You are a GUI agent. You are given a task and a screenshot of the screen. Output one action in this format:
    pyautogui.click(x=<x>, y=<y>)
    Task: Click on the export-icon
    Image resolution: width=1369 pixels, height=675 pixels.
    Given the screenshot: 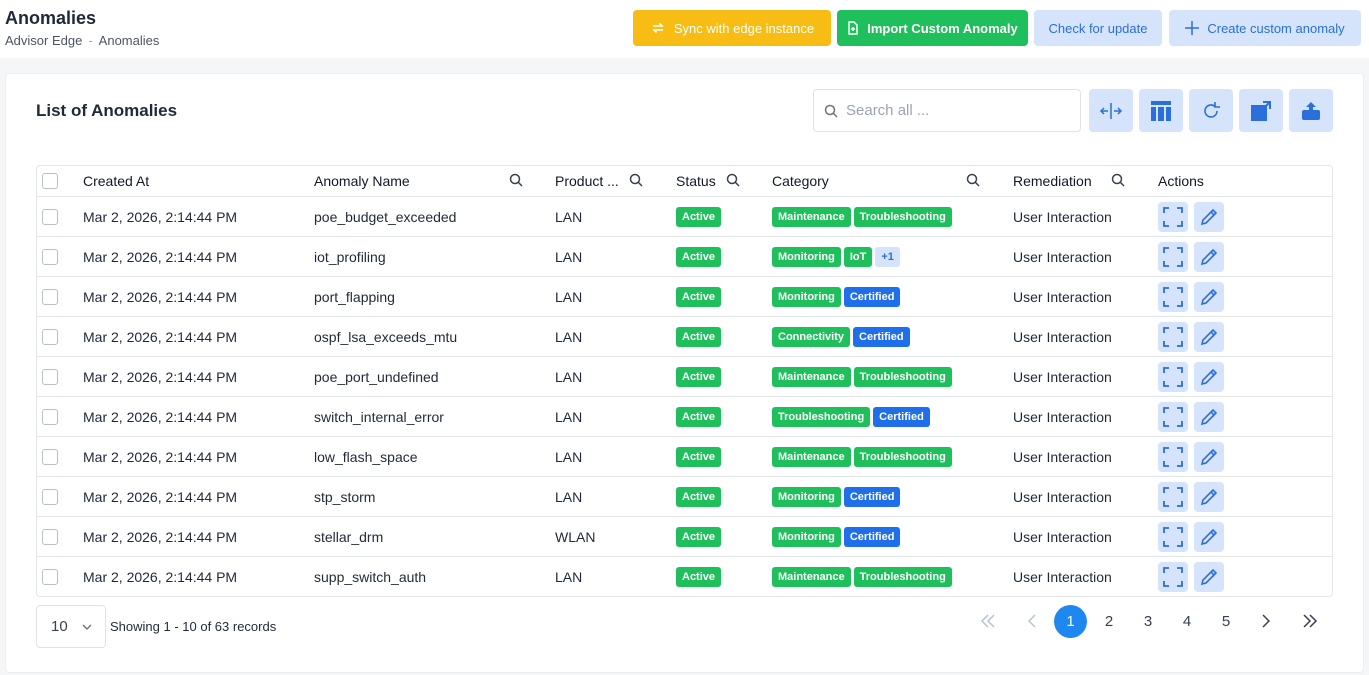 What is the action you would take?
    pyautogui.click(x=1261, y=110)
    